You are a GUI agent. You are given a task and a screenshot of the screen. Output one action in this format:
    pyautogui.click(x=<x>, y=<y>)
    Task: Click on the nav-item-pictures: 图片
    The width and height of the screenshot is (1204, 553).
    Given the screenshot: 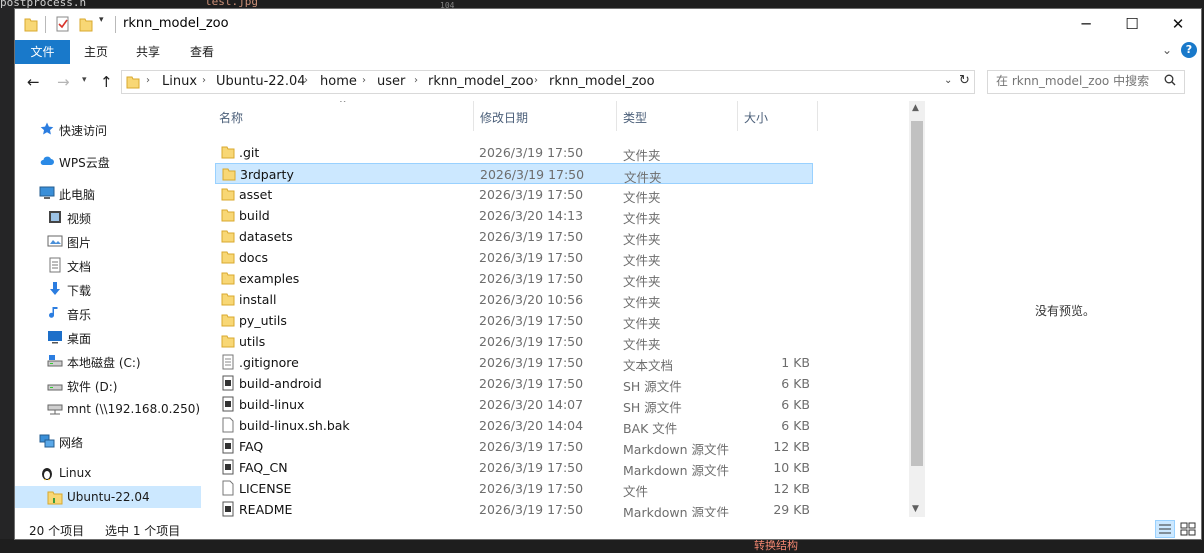 What is the action you would take?
    pyautogui.click(x=108, y=241)
    